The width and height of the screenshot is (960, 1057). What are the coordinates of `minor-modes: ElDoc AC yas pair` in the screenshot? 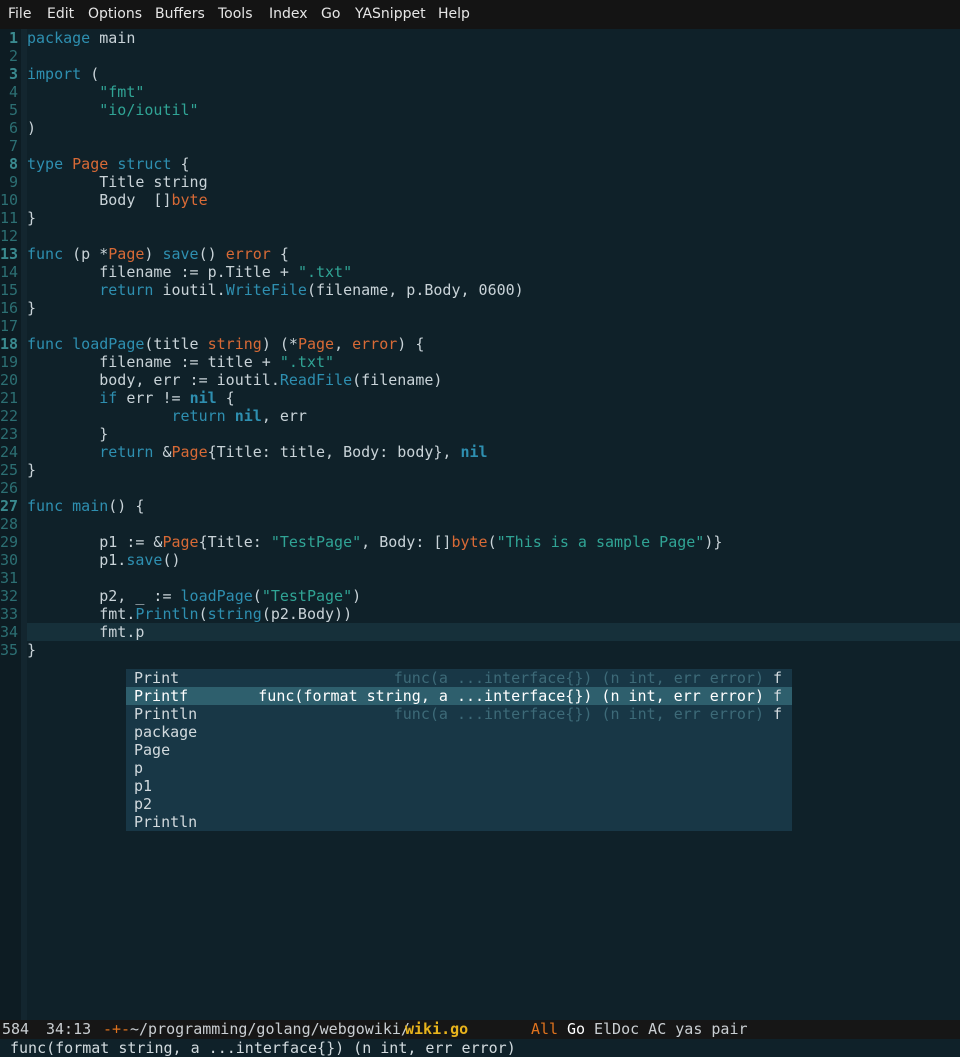 It's located at (671, 1029).